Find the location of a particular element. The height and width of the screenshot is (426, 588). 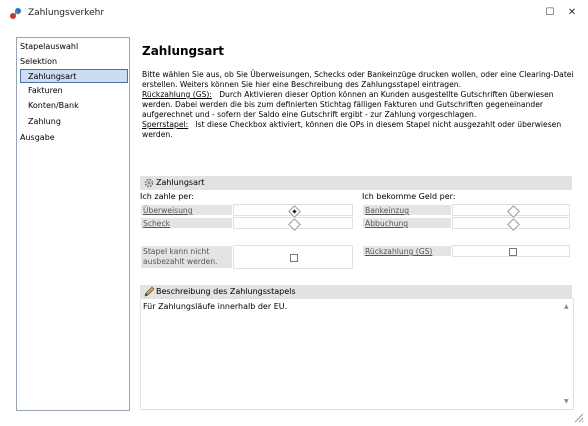

not-payable-checkbox is located at coordinates (294, 258).